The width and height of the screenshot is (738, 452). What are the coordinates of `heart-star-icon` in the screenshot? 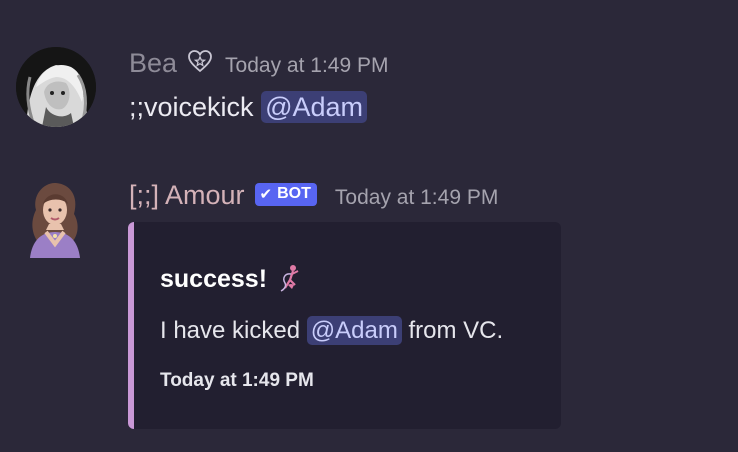 It's located at (200, 63).